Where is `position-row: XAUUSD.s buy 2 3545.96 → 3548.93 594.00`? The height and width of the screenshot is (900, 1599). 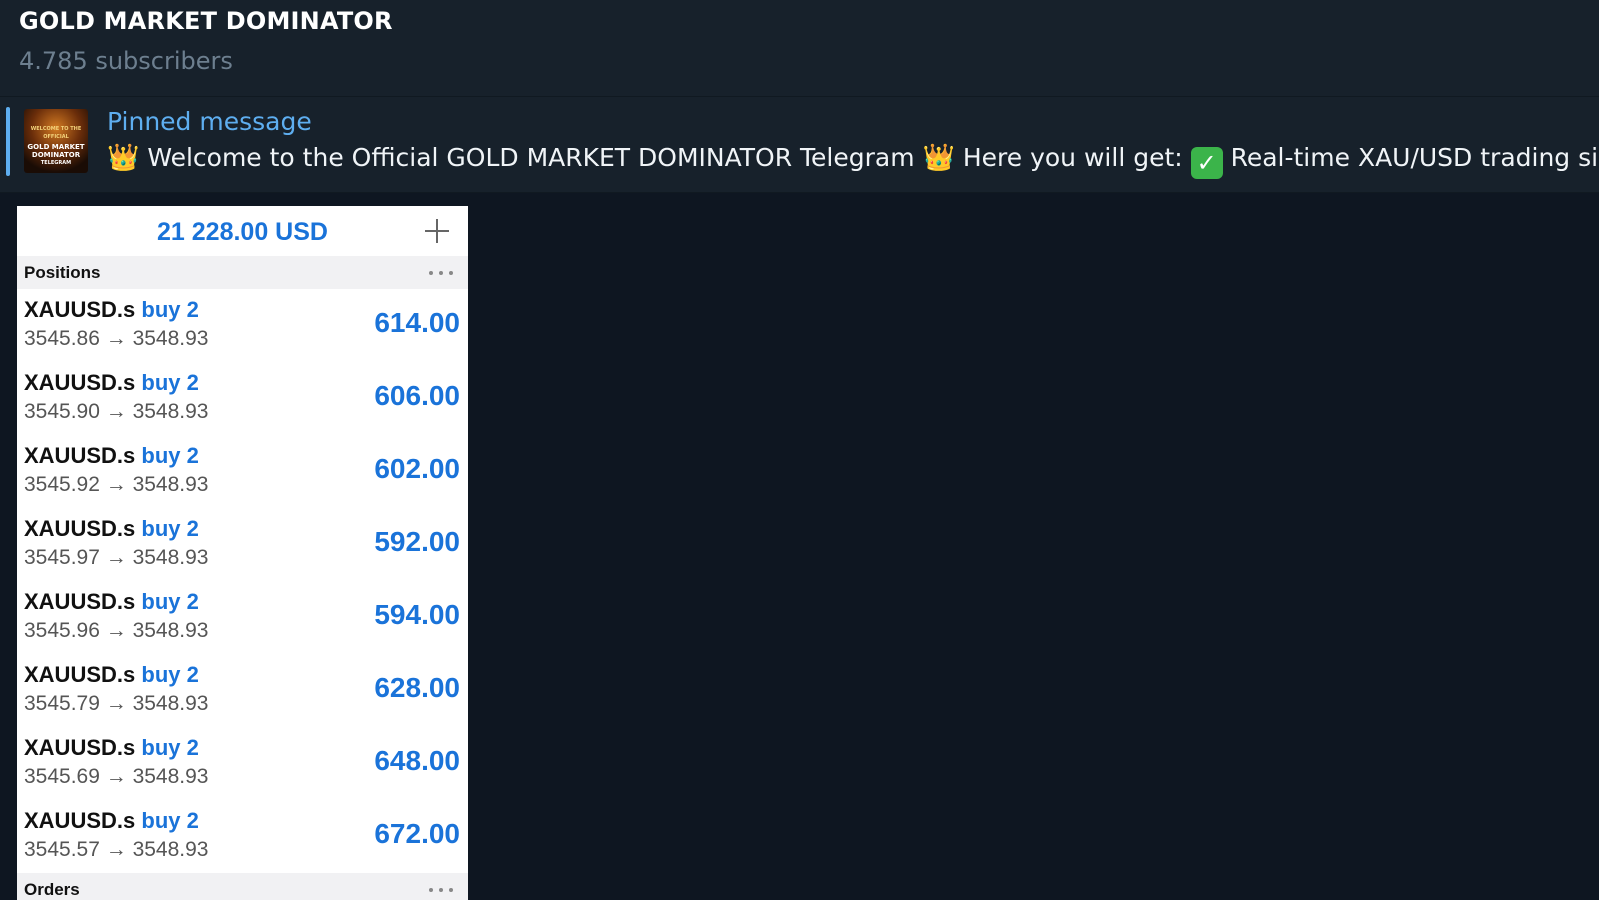 position-row: XAUUSD.s buy 2 3545.96 → 3548.93 594.00 is located at coordinates (242, 617).